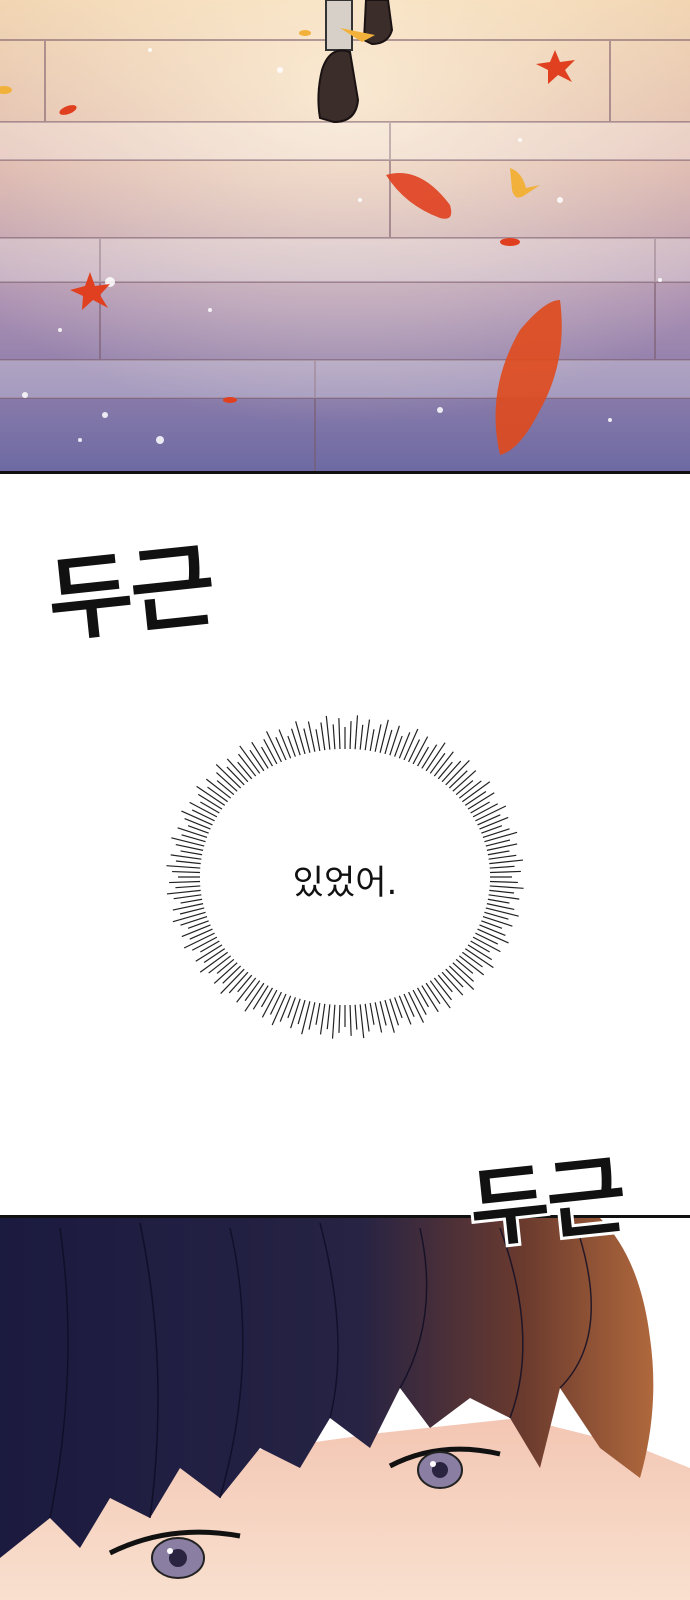 The height and width of the screenshot is (1600, 690). What do you see at coordinates (547, 1203) in the screenshot?
I see `heartbeat-sfx-2: 두근` at bounding box center [547, 1203].